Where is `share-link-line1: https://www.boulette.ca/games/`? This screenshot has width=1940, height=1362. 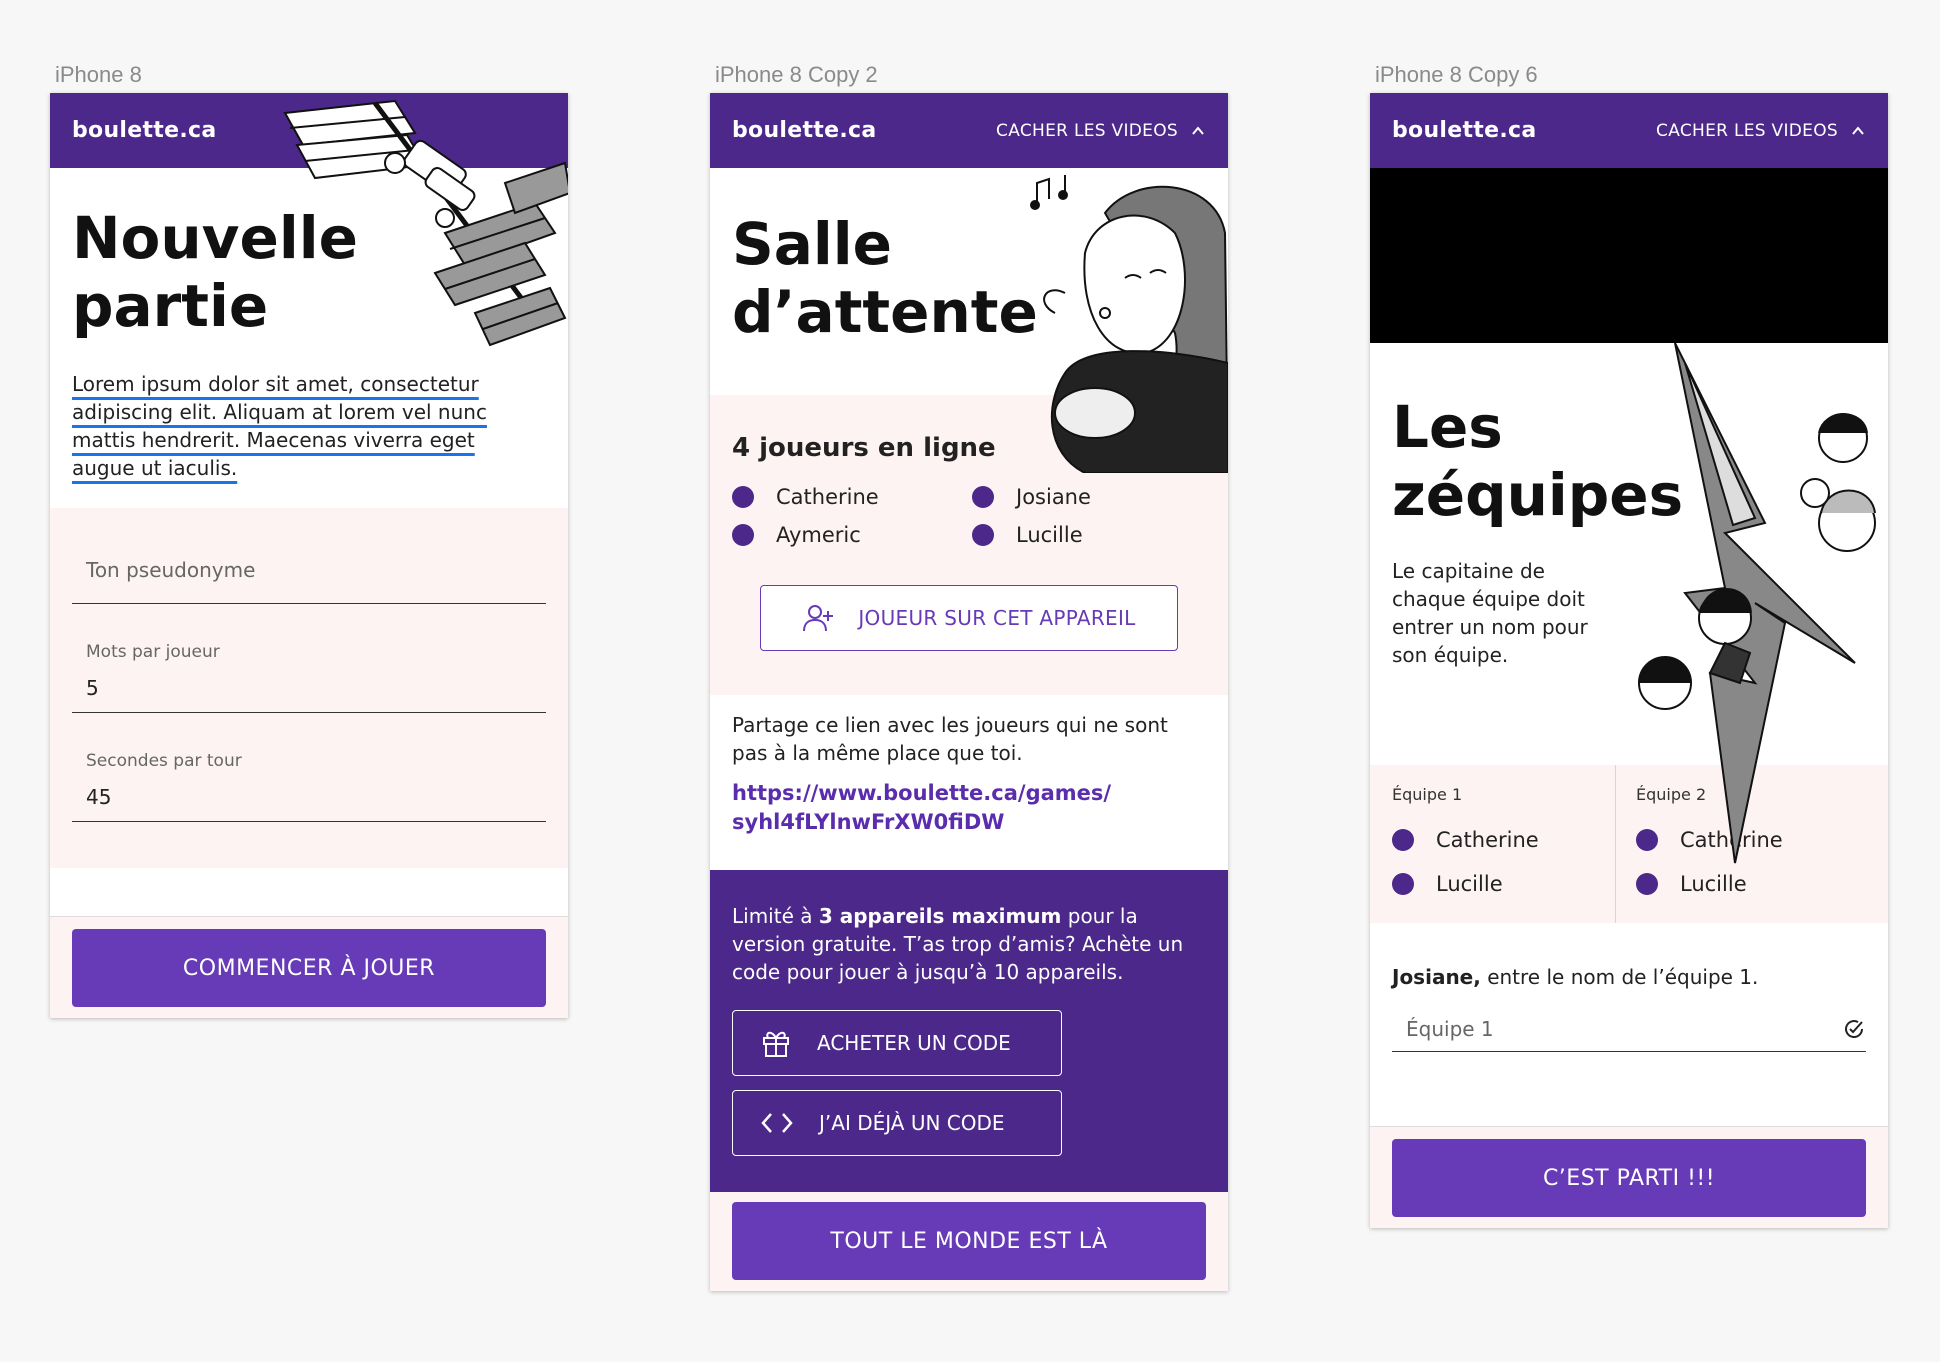
share-link-line1: https://www.boulette.ca/games/ is located at coordinates (922, 793).